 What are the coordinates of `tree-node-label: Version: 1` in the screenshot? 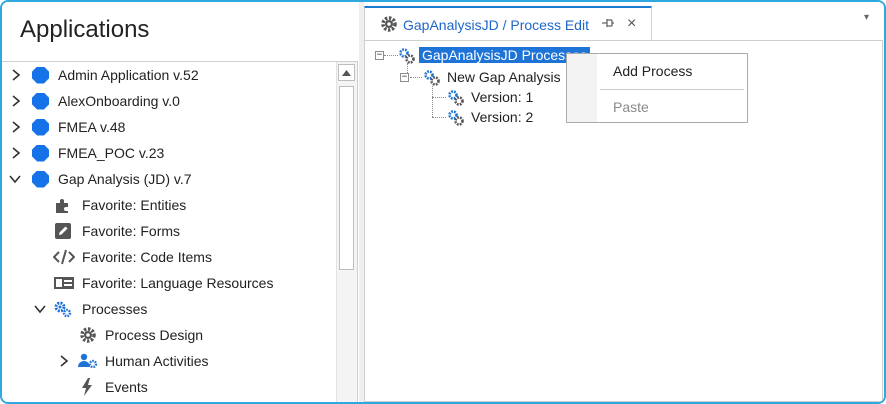 It's located at (502, 97).